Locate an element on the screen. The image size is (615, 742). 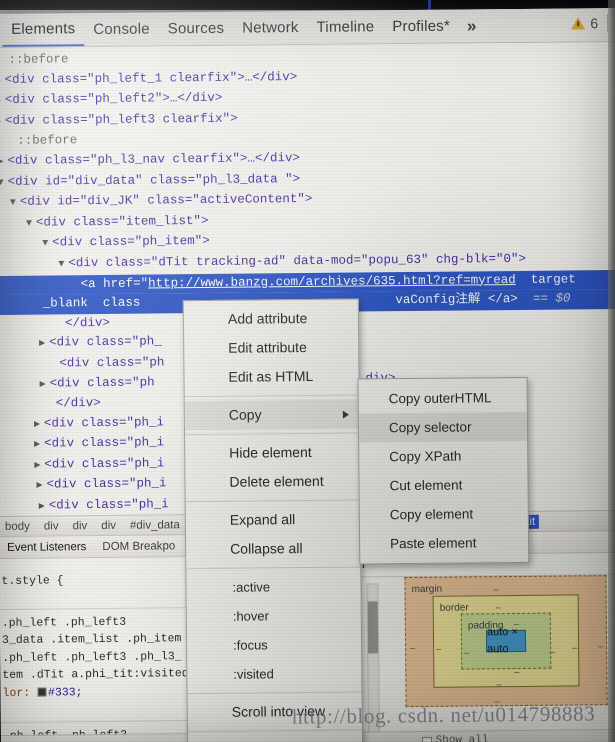
selected-row-class-attr: class is located at coordinates (121, 303).